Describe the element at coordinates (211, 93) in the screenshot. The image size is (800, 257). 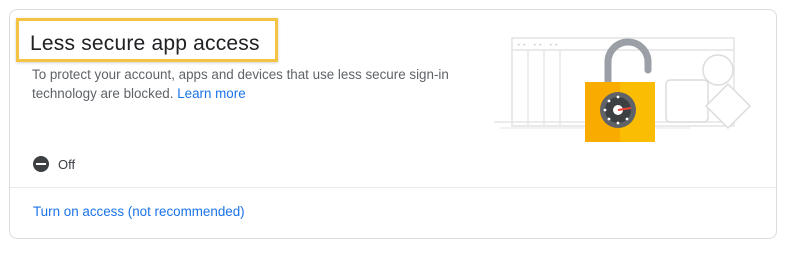
I see `learn-more-link: Learn more` at that location.